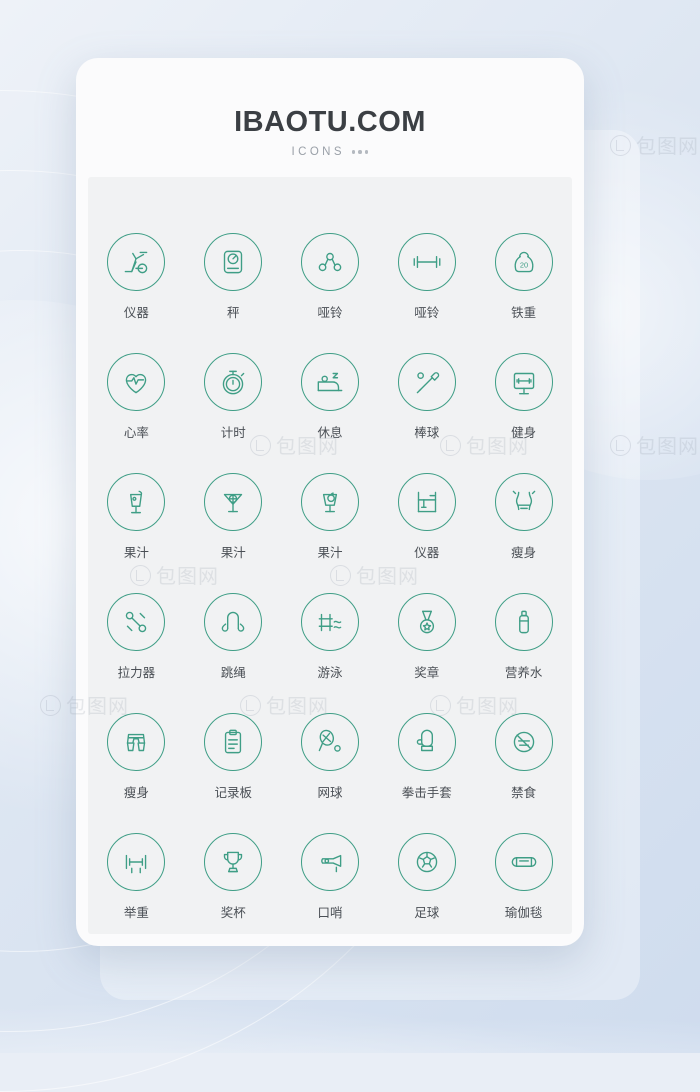 Image resolution: width=700 pixels, height=1092 pixels. I want to click on no-fast-food-icon, so click(523, 742).